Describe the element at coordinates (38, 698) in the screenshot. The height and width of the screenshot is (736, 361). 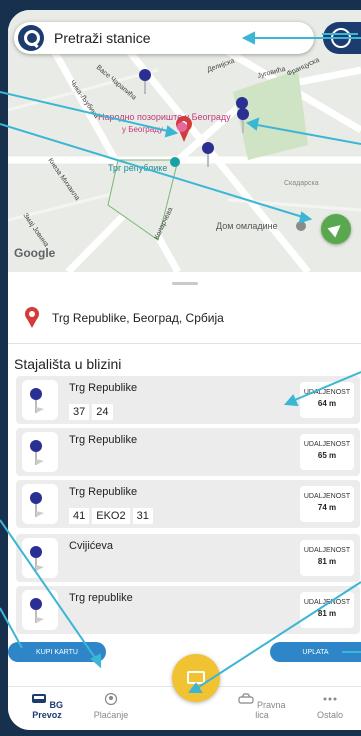
I see `bus-icon` at that location.